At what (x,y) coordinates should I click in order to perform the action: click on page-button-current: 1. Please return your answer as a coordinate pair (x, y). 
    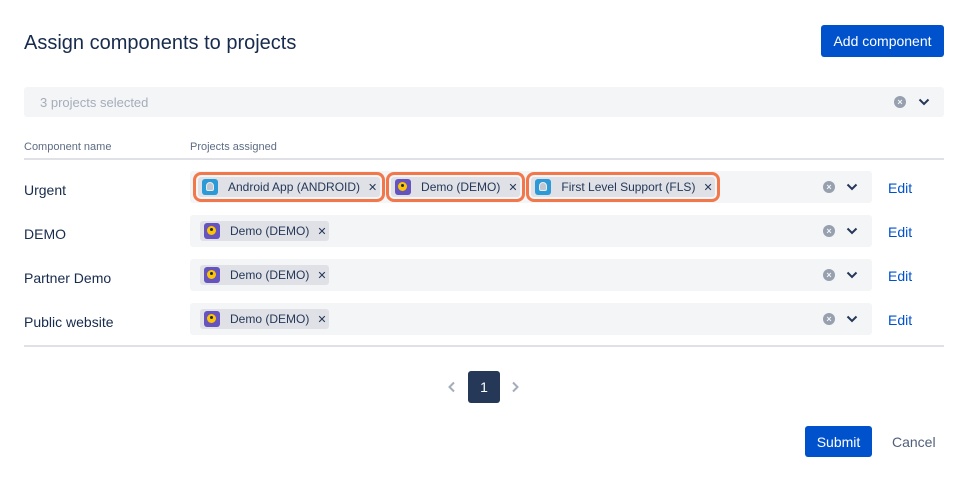
    Looking at the image, I should click on (484, 387).